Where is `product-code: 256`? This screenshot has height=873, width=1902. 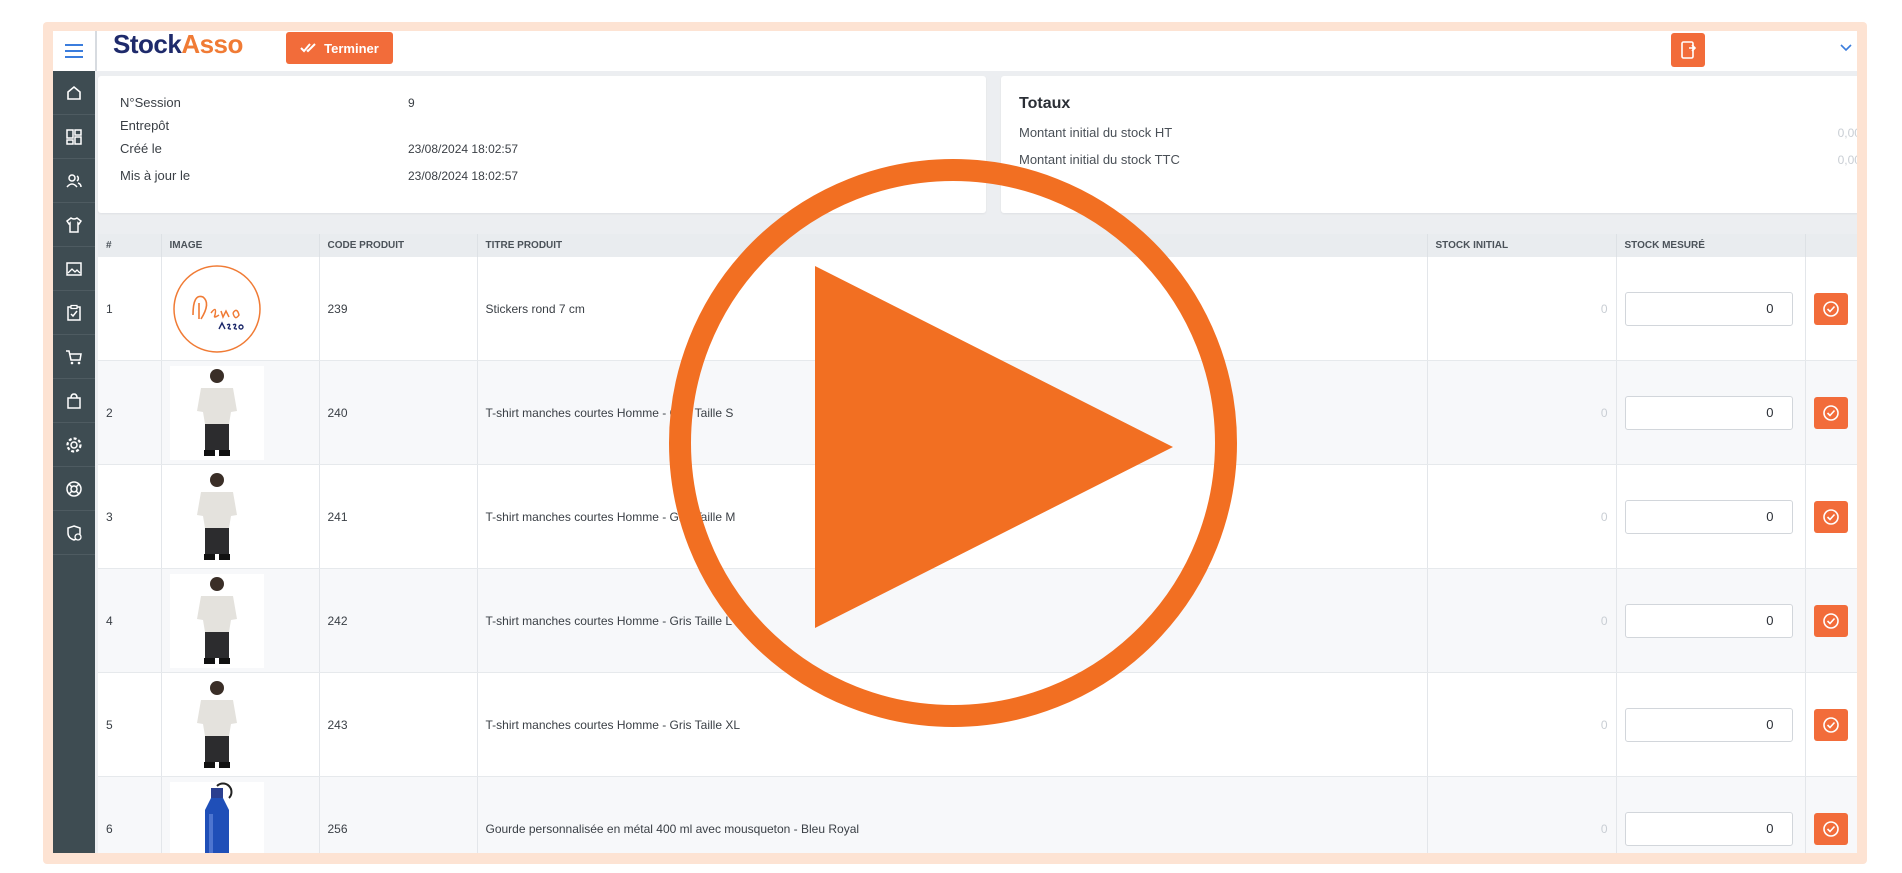
product-code: 256 is located at coordinates (398, 814).